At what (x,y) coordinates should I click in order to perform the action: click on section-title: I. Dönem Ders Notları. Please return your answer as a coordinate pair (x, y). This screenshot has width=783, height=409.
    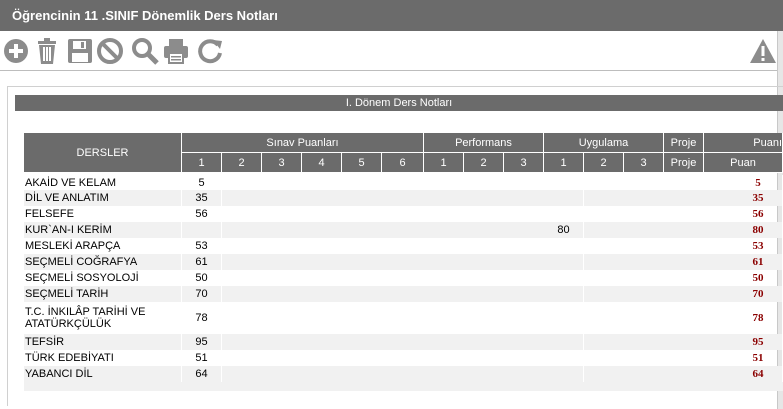
    Looking at the image, I should click on (399, 103).